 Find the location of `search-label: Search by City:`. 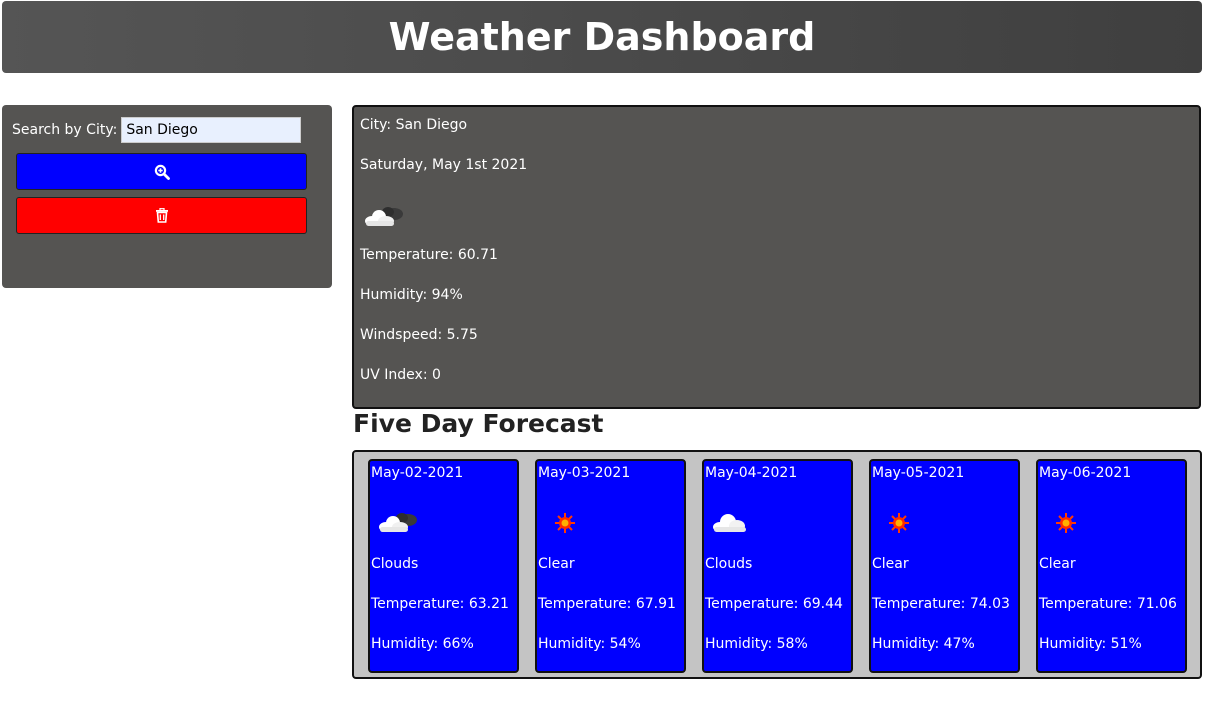

search-label: Search by City: is located at coordinates (65, 130).